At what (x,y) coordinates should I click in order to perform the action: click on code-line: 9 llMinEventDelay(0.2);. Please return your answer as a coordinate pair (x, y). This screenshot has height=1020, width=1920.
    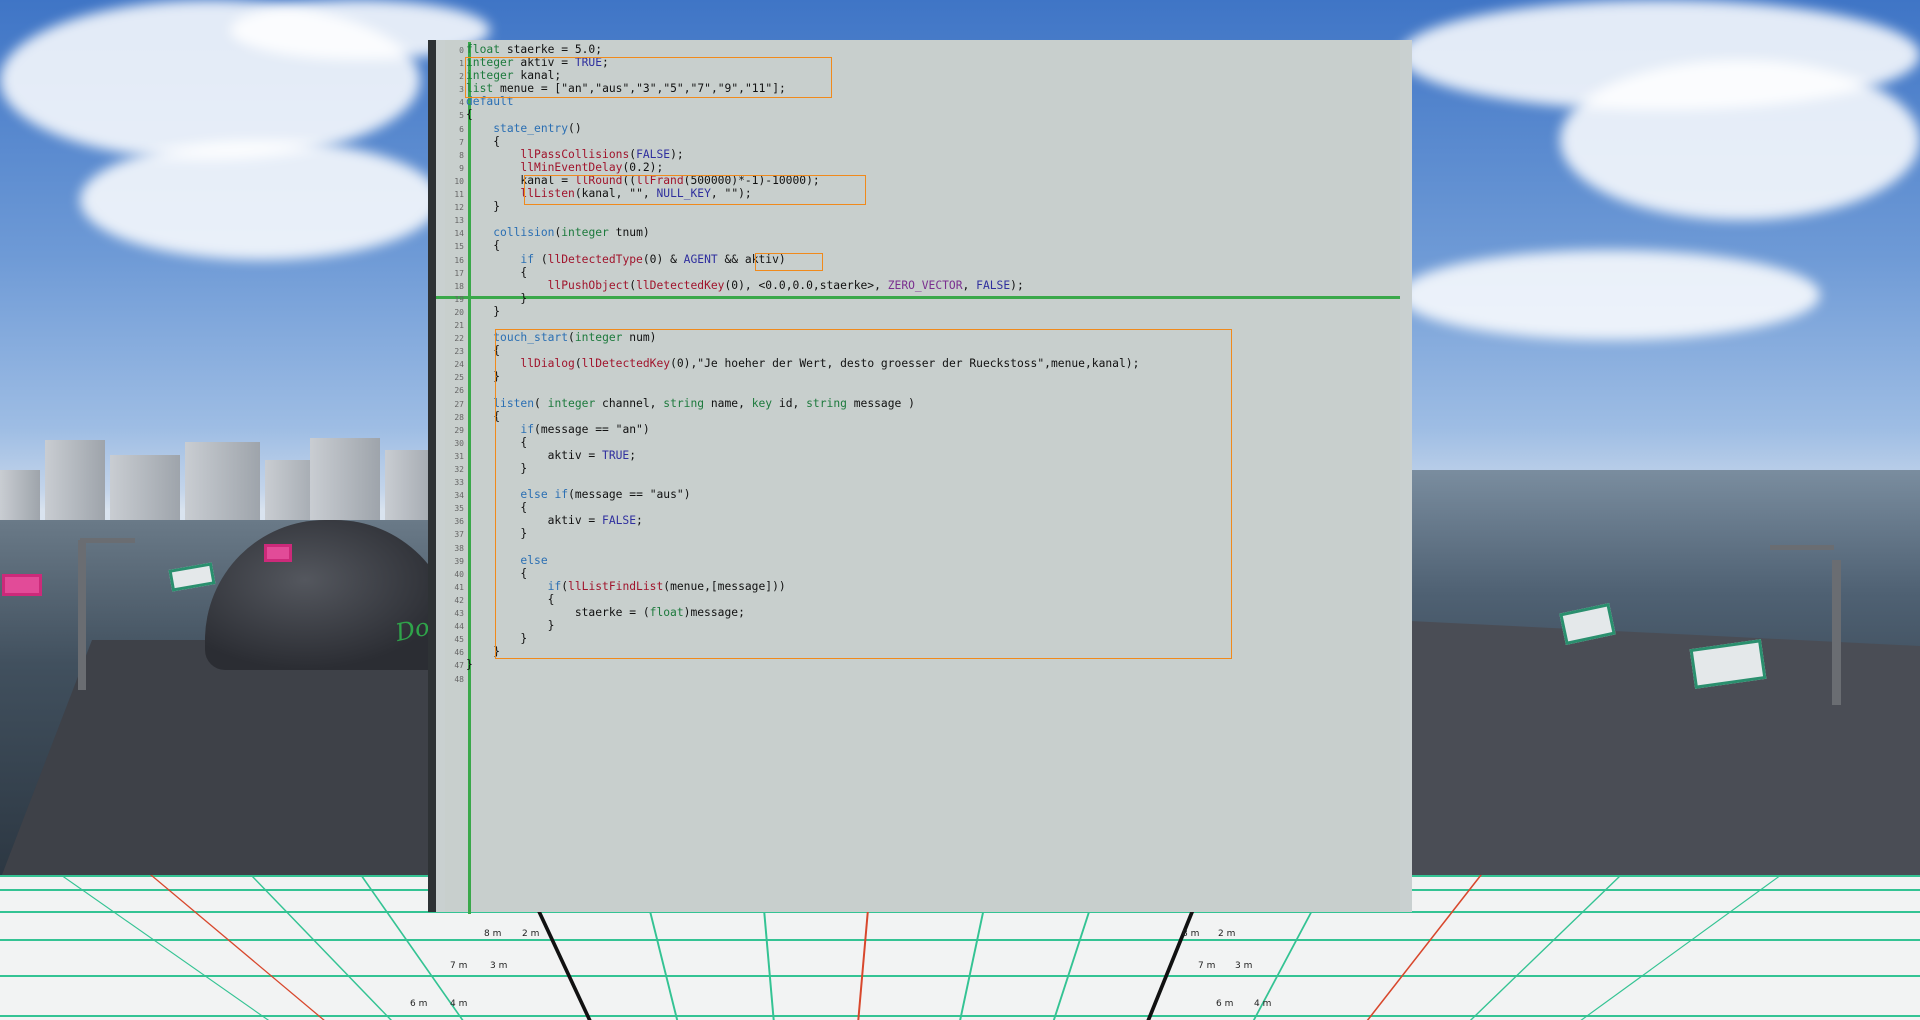
    Looking at the image, I should click on (923, 167).